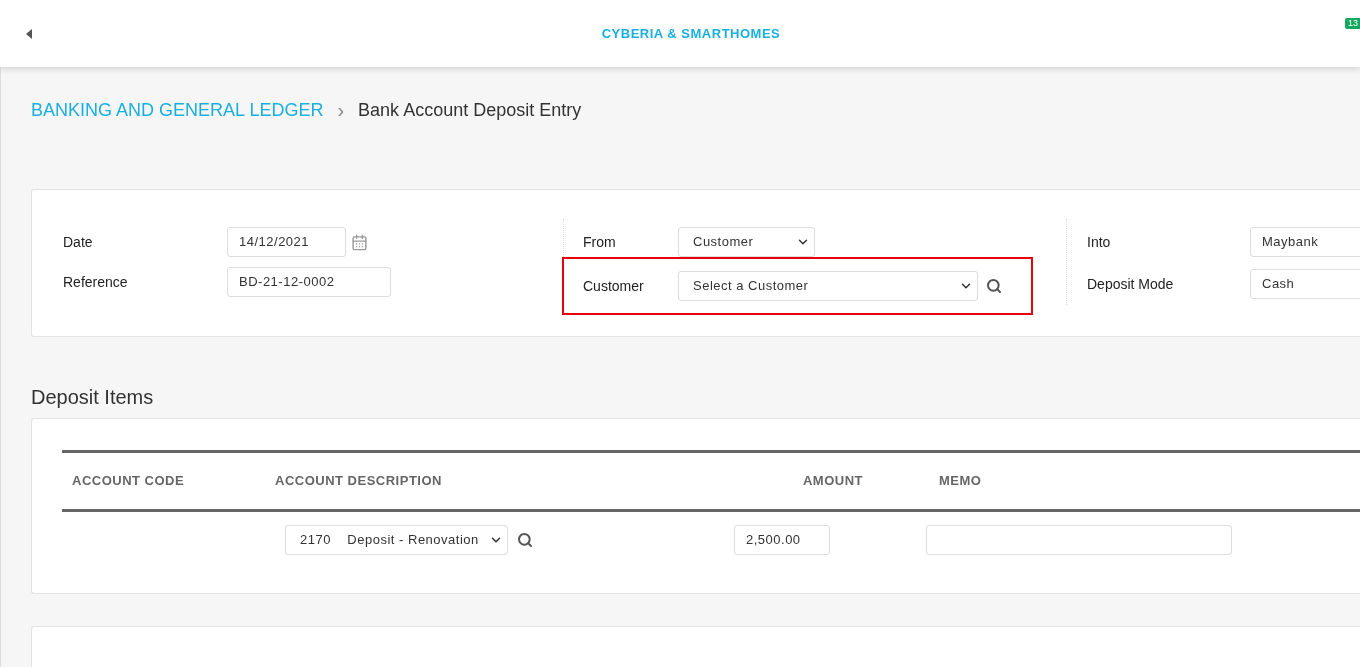 This screenshot has width=1360, height=667. What do you see at coordinates (782, 540) in the screenshot?
I see `amount-field: 2,500.00` at bounding box center [782, 540].